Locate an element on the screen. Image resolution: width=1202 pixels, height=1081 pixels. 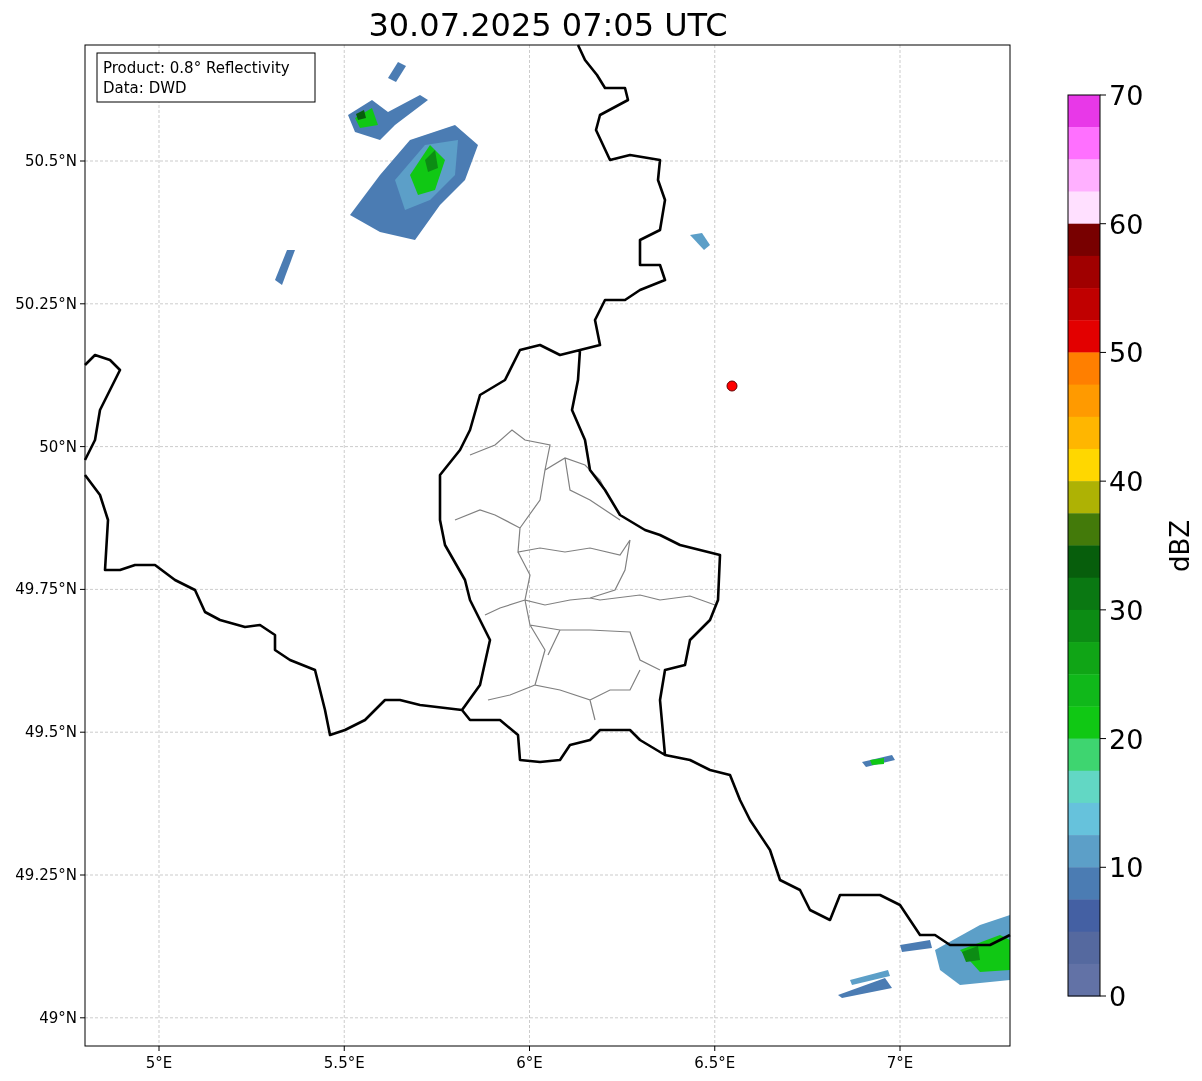
latitude-label: 49.5°N is located at coordinates (50, 732).